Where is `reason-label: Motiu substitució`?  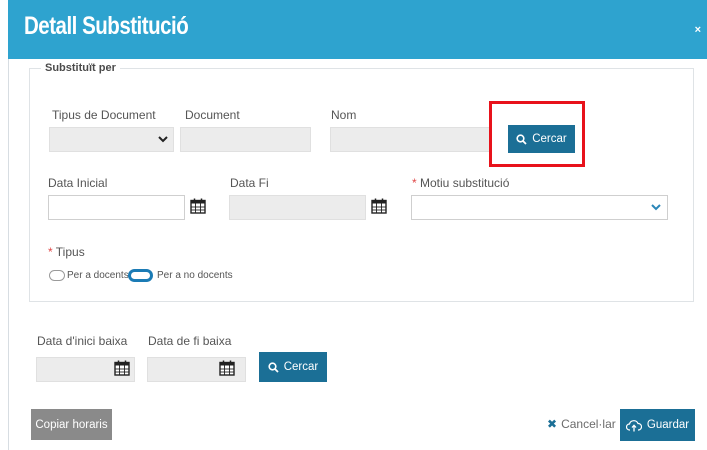
reason-label: Motiu substitució is located at coordinates (465, 183).